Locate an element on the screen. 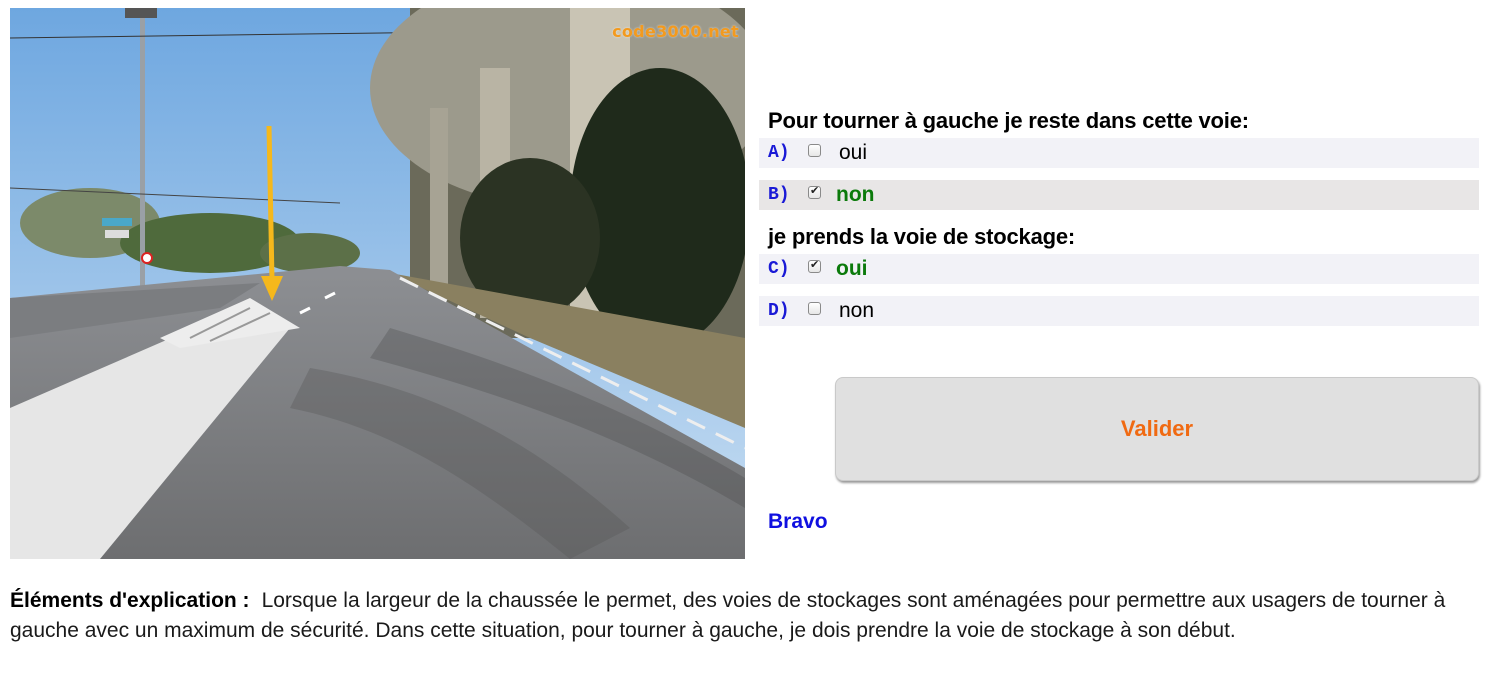 Image resolution: width=1487 pixels, height=679 pixels. answer-letter: D) is located at coordinates (779, 311).